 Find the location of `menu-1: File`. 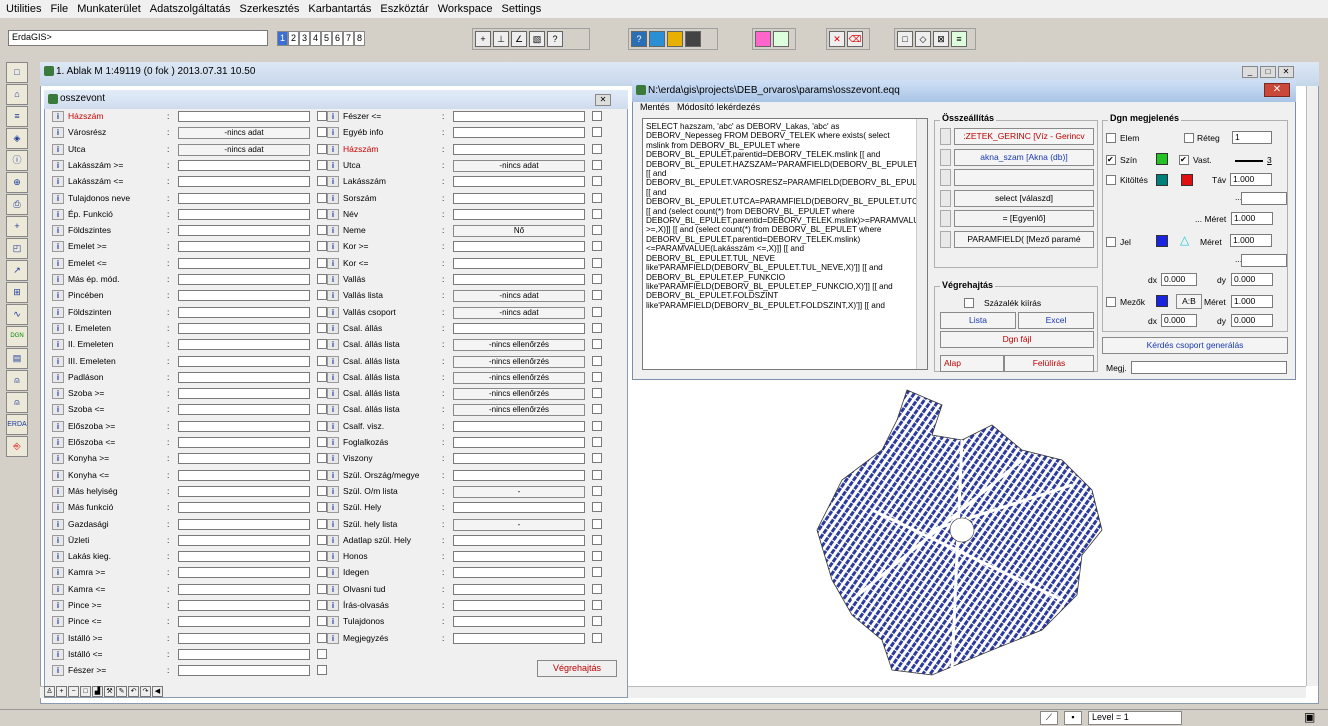

menu-1: File is located at coordinates (59, 9).